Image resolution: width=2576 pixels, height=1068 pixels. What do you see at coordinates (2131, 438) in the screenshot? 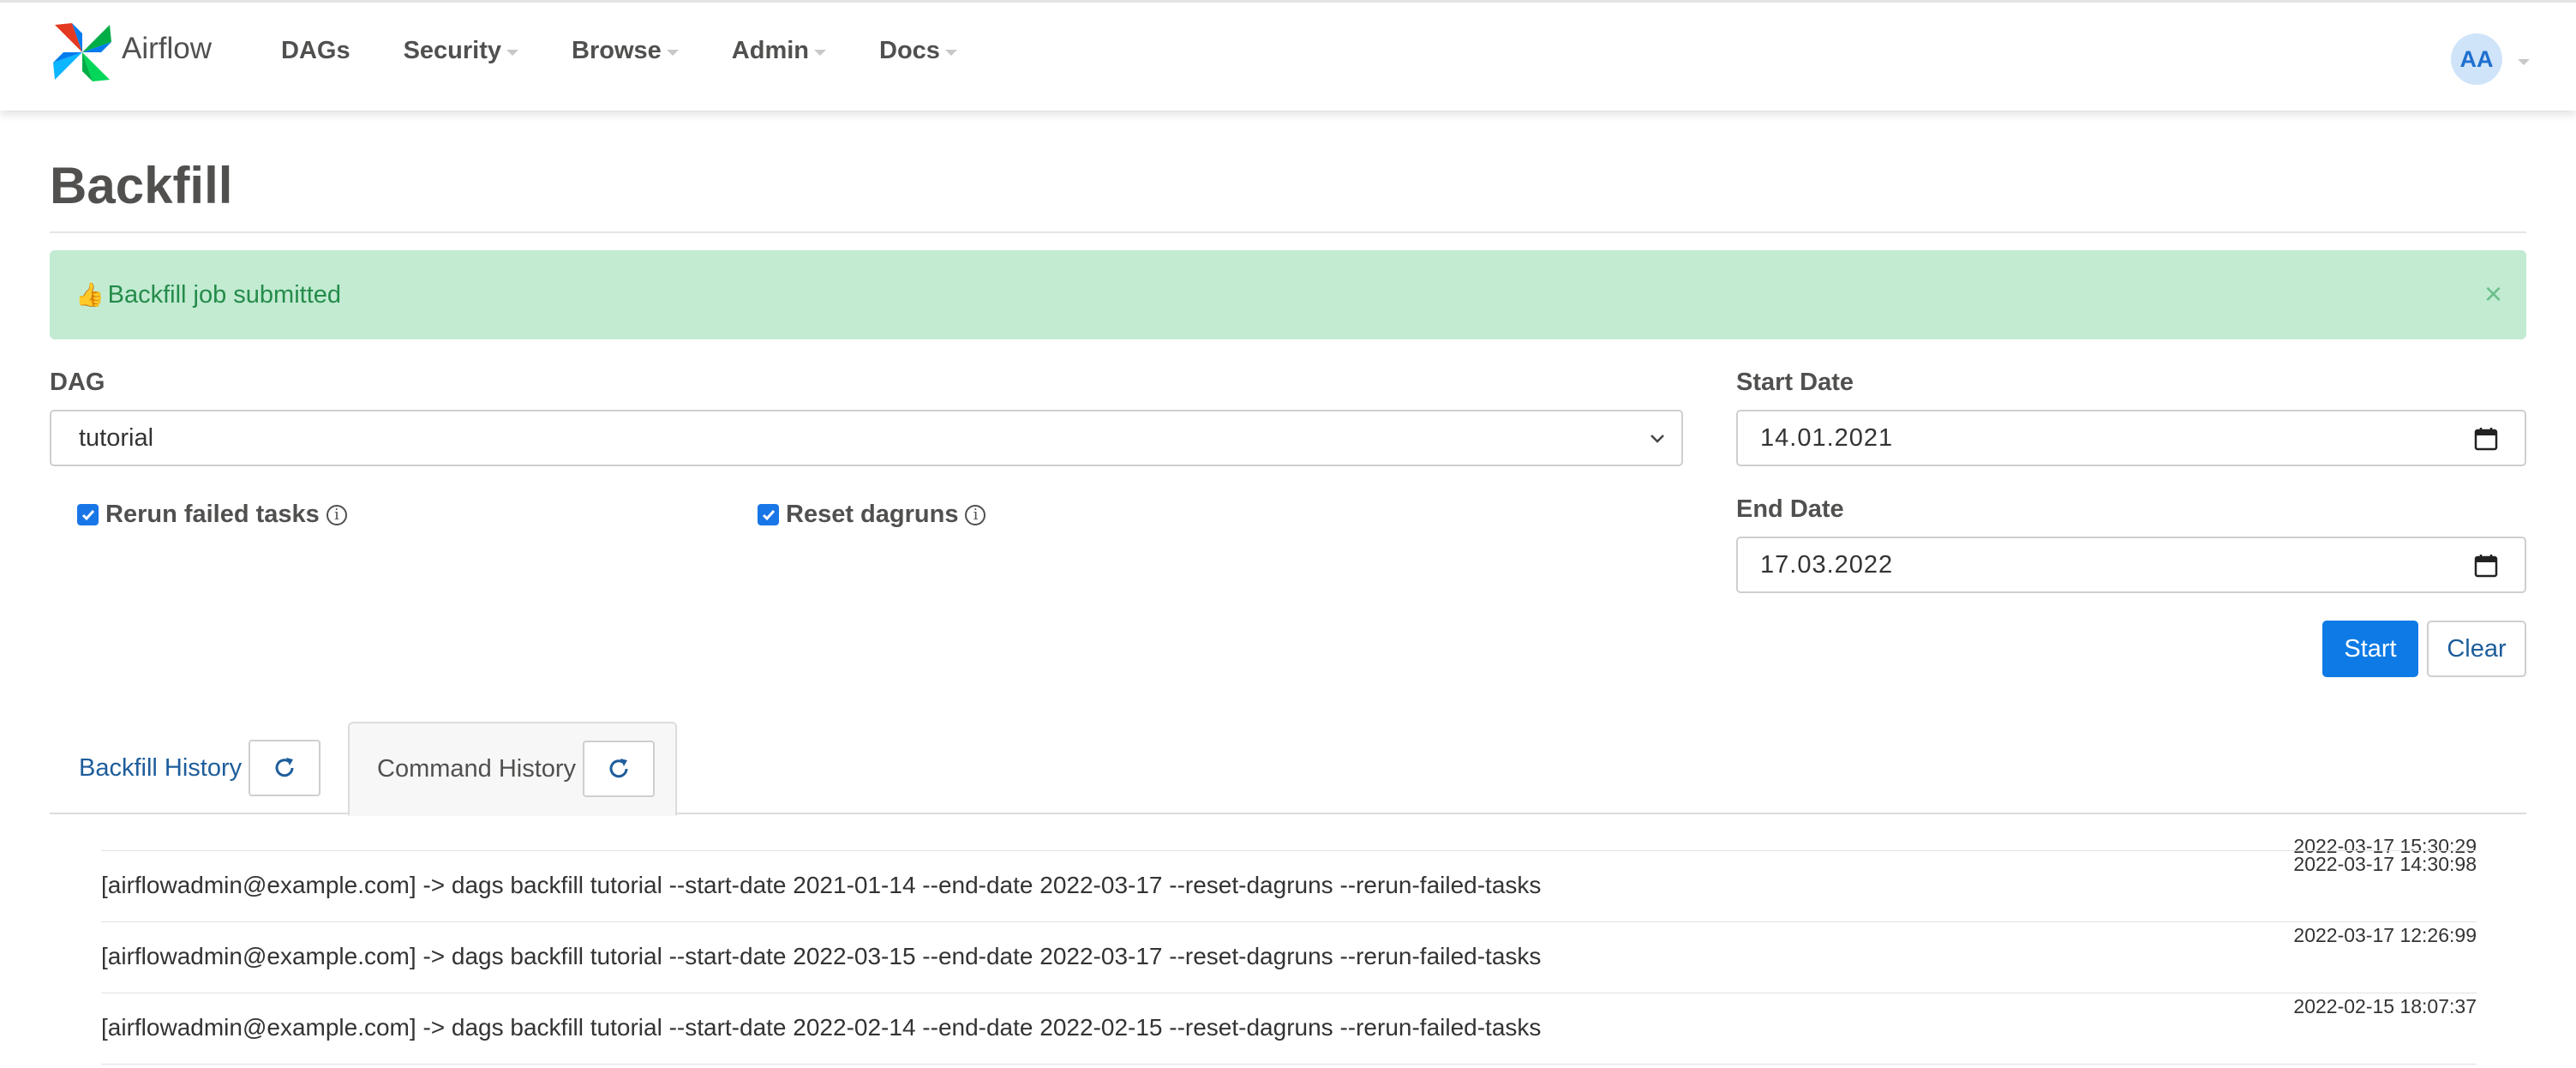
I see `start-date-input: 14.01.2021` at bounding box center [2131, 438].